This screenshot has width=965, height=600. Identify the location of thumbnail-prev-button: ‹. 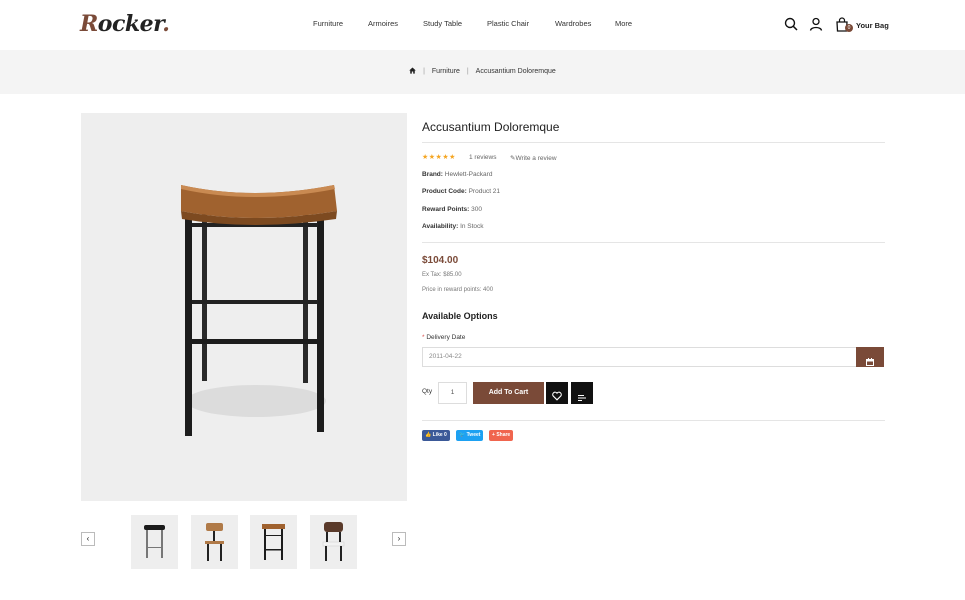
(88, 539).